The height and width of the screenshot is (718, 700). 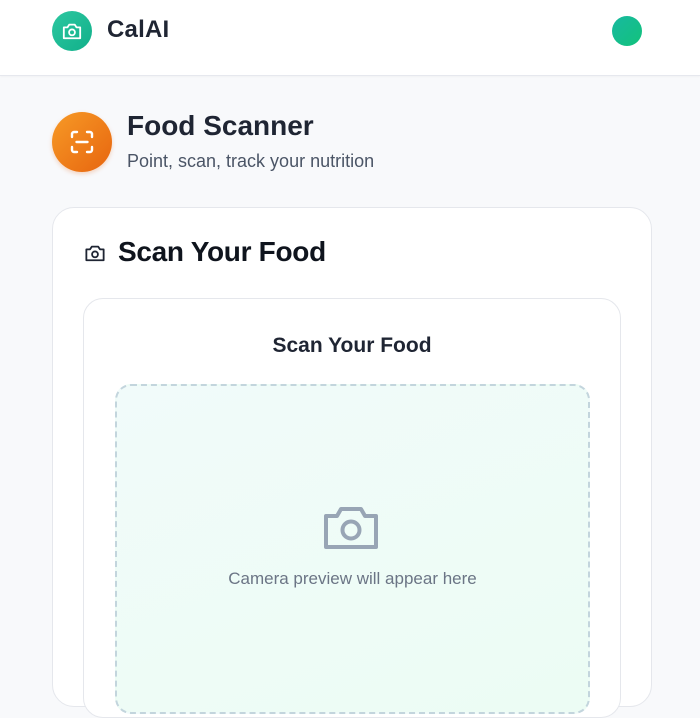 I want to click on top-navigation-bar: CalAI, so click(x=350, y=38).